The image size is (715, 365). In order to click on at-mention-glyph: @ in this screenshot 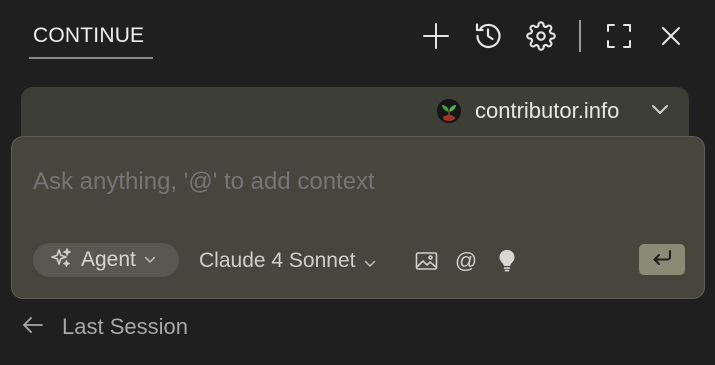, I will do `click(466, 260)`.